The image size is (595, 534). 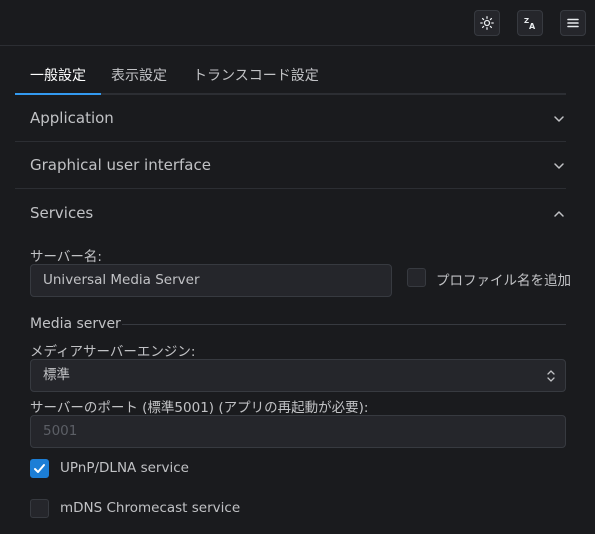 I want to click on port-label: サーバーのポート (標準5001) (アプリの再起動が必要):, so click(x=199, y=408).